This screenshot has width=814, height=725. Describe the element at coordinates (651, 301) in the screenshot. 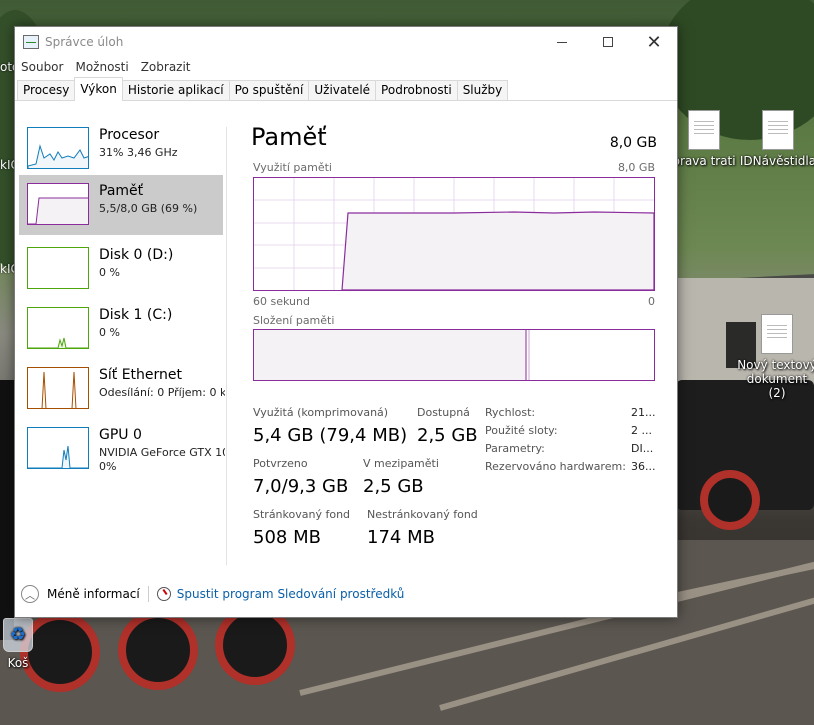

I see `time-axis-end: 0` at that location.